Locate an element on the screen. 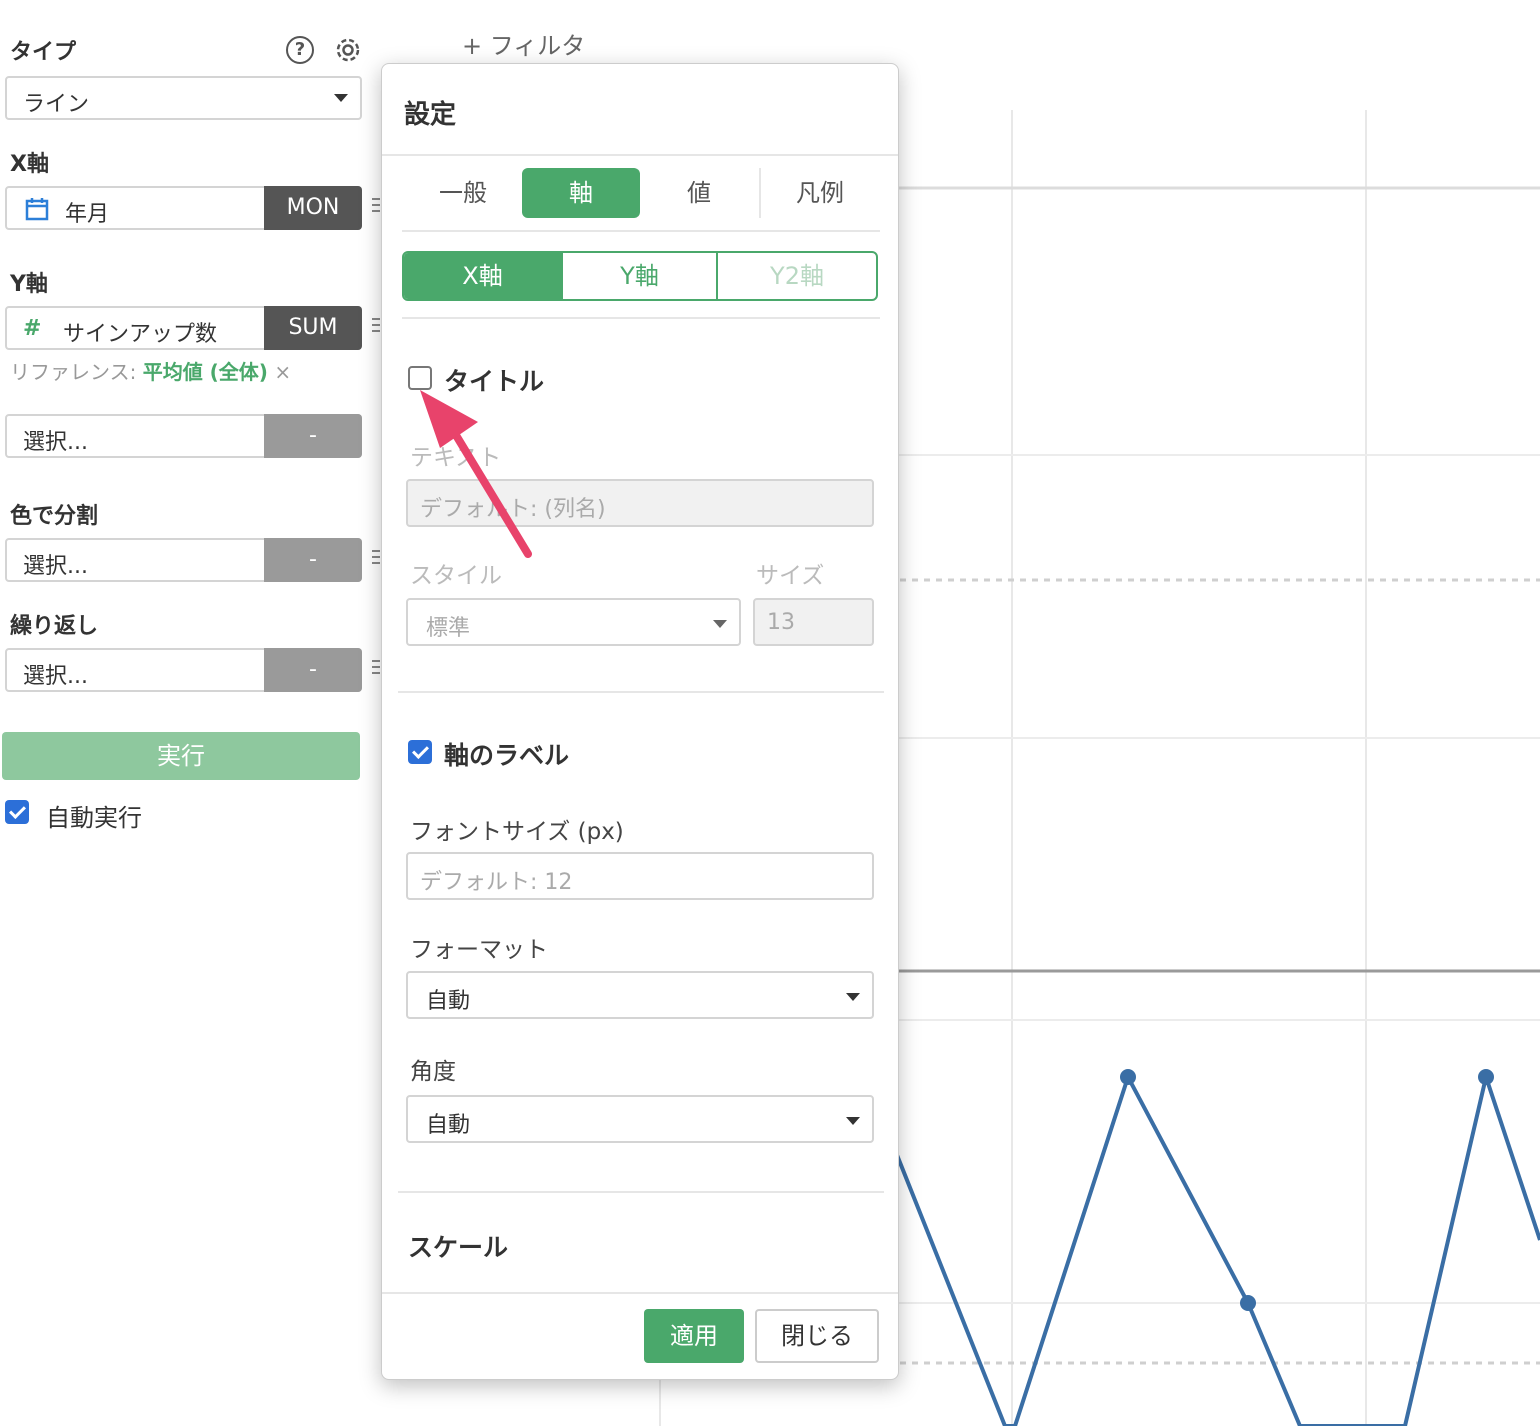 The image size is (1540, 1426). title-style-label: スタイル is located at coordinates (456, 576).